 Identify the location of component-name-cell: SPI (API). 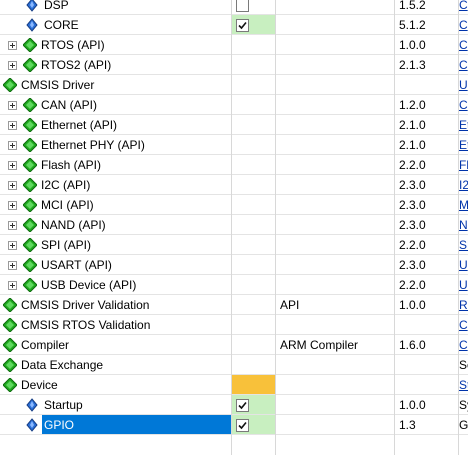
(115, 245).